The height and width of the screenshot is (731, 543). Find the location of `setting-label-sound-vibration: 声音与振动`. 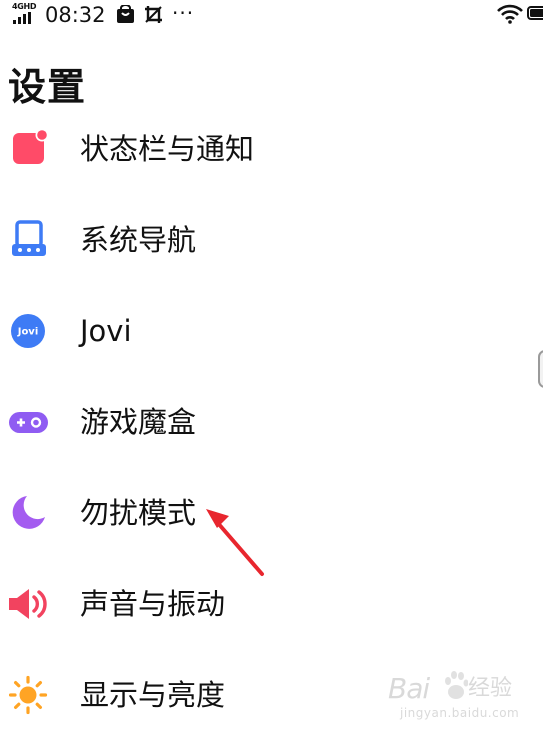

setting-label-sound-vibration: 声音与振动 is located at coordinates (153, 604).